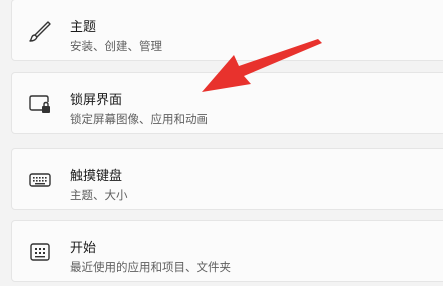 This screenshot has width=443, height=286. What do you see at coordinates (99, 195) in the screenshot?
I see `settings-item-description: 主题、大小` at bounding box center [99, 195].